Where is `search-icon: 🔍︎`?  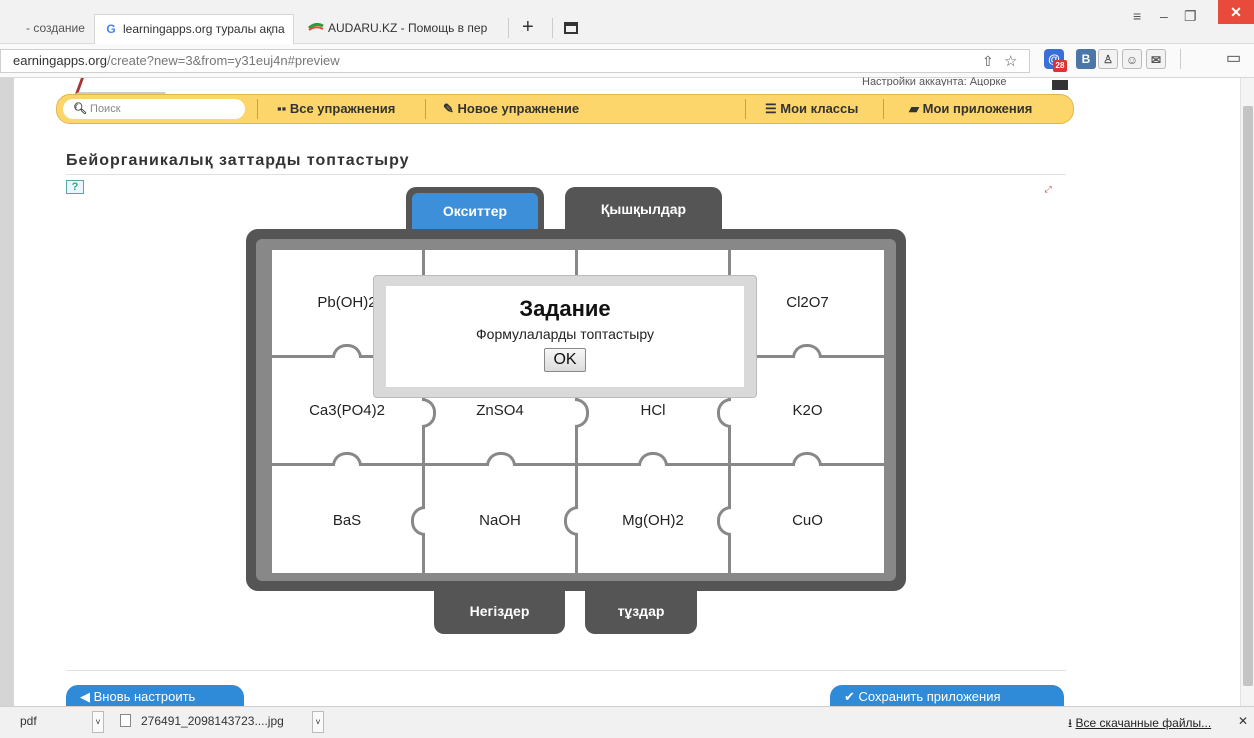
search-icon: 🔍︎ is located at coordinates (80, 109).